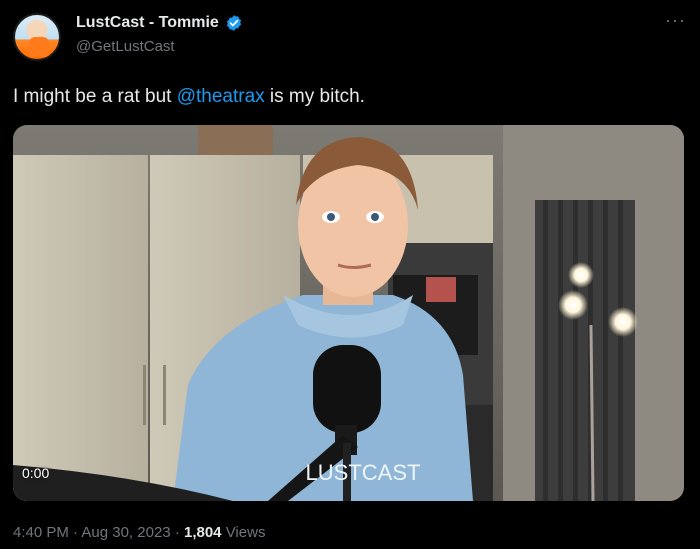 This screenshot has height=549, width=700. I want to click on avatar, so click(37, 37).